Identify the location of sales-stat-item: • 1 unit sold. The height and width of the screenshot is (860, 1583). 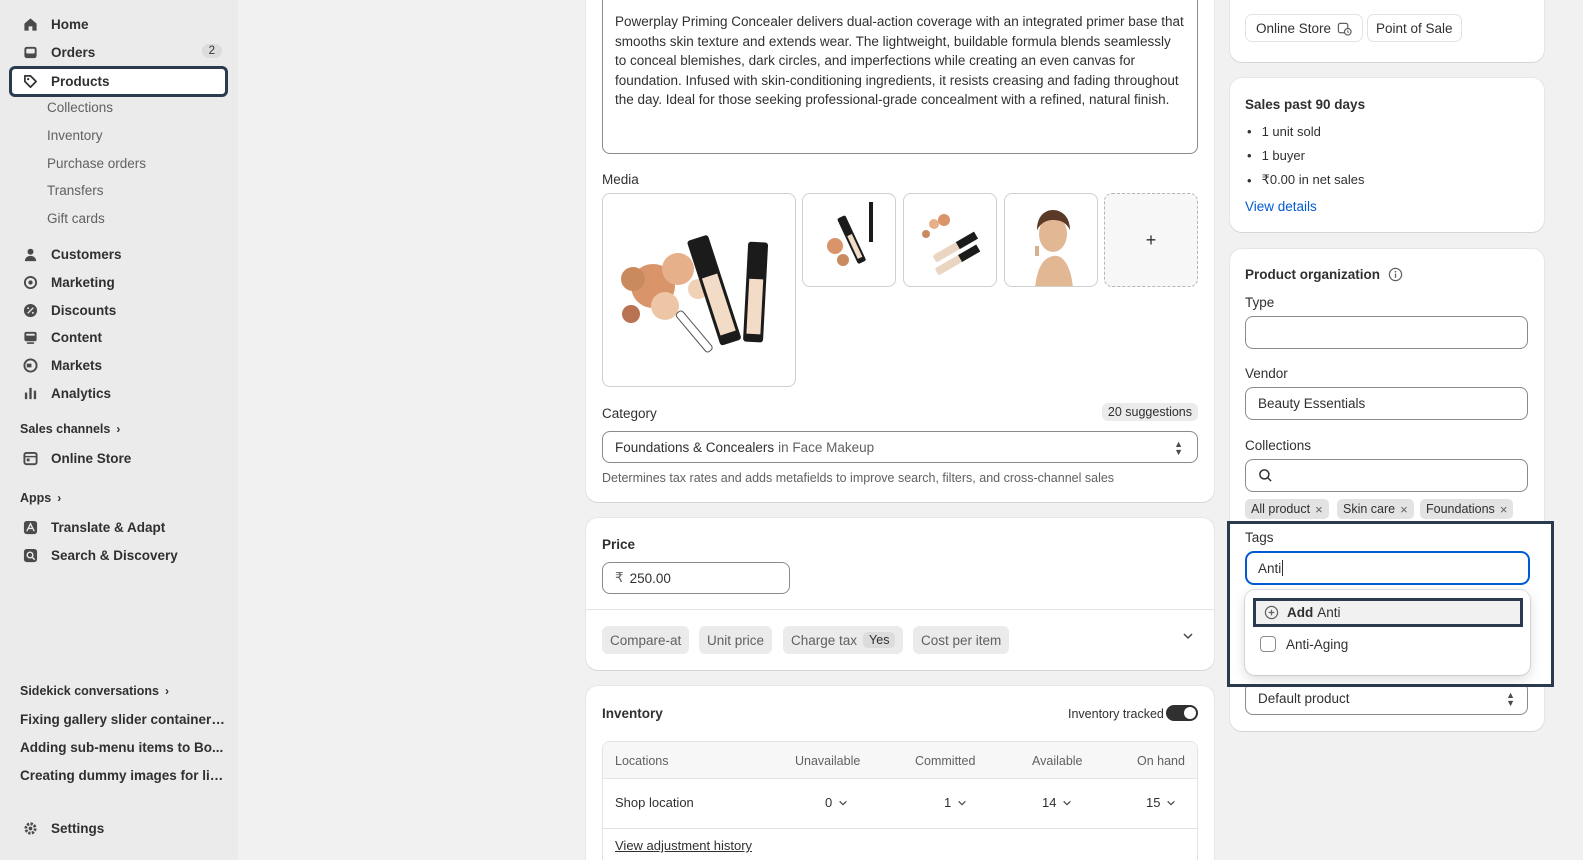
(1284, 131).